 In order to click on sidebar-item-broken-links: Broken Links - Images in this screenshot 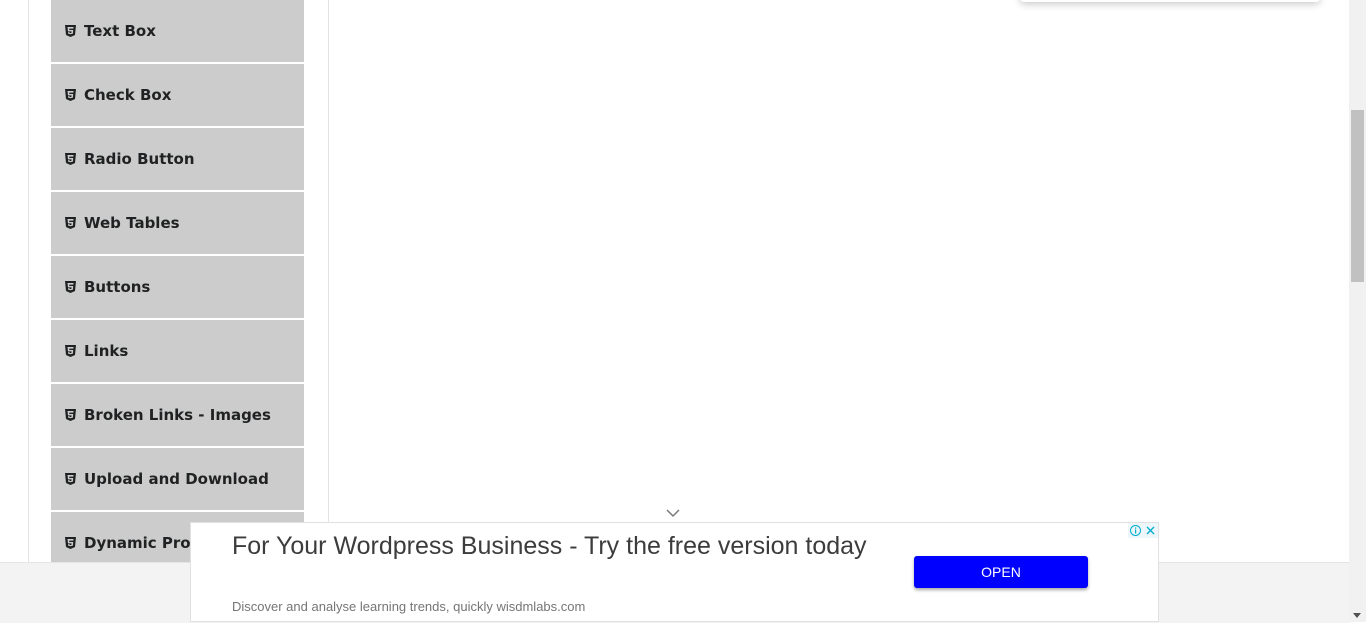, I will do `click(177, 415)`.